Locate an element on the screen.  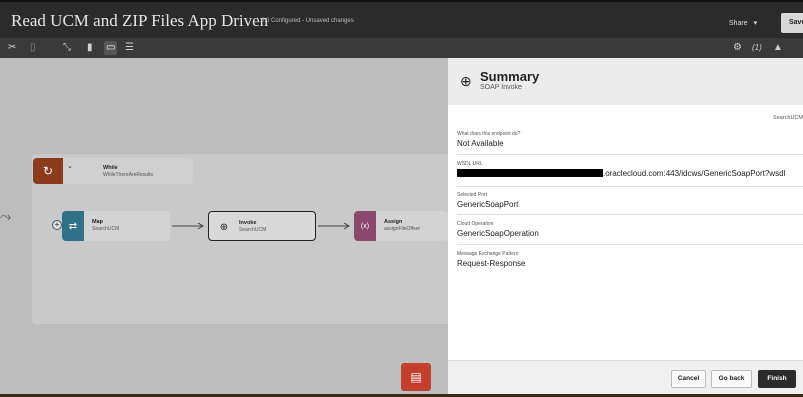
add-action-icon: + is located at coordinates (57, 225).